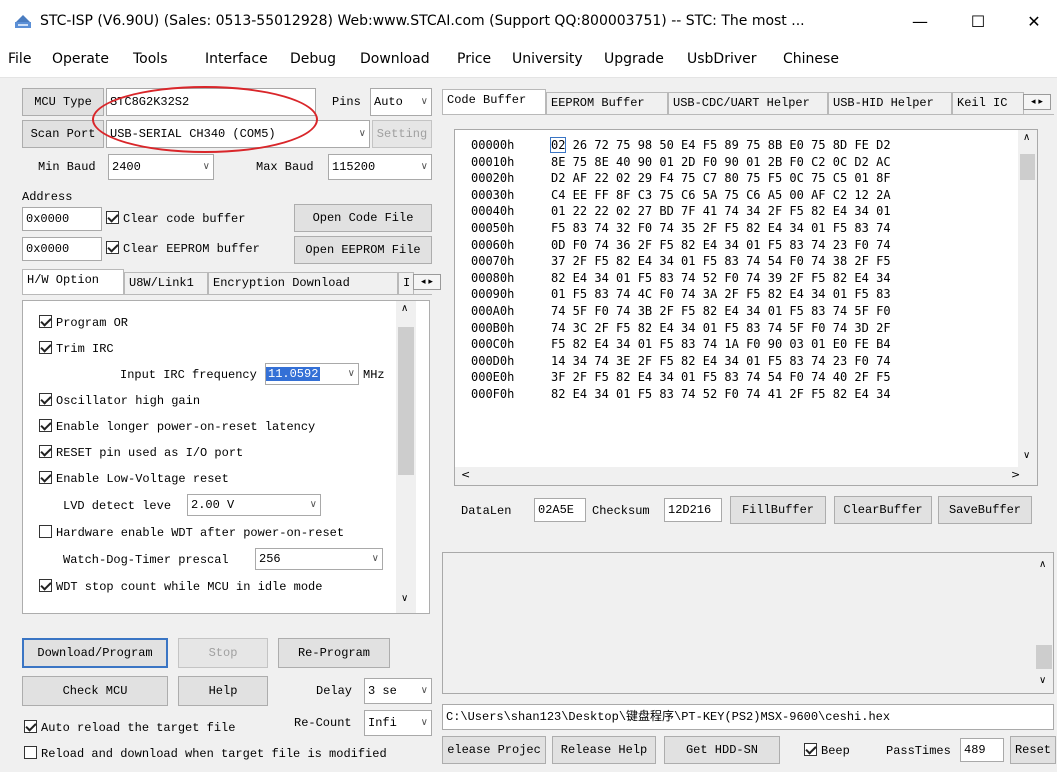  I want to click on tab-more: I, so click(406, 283).